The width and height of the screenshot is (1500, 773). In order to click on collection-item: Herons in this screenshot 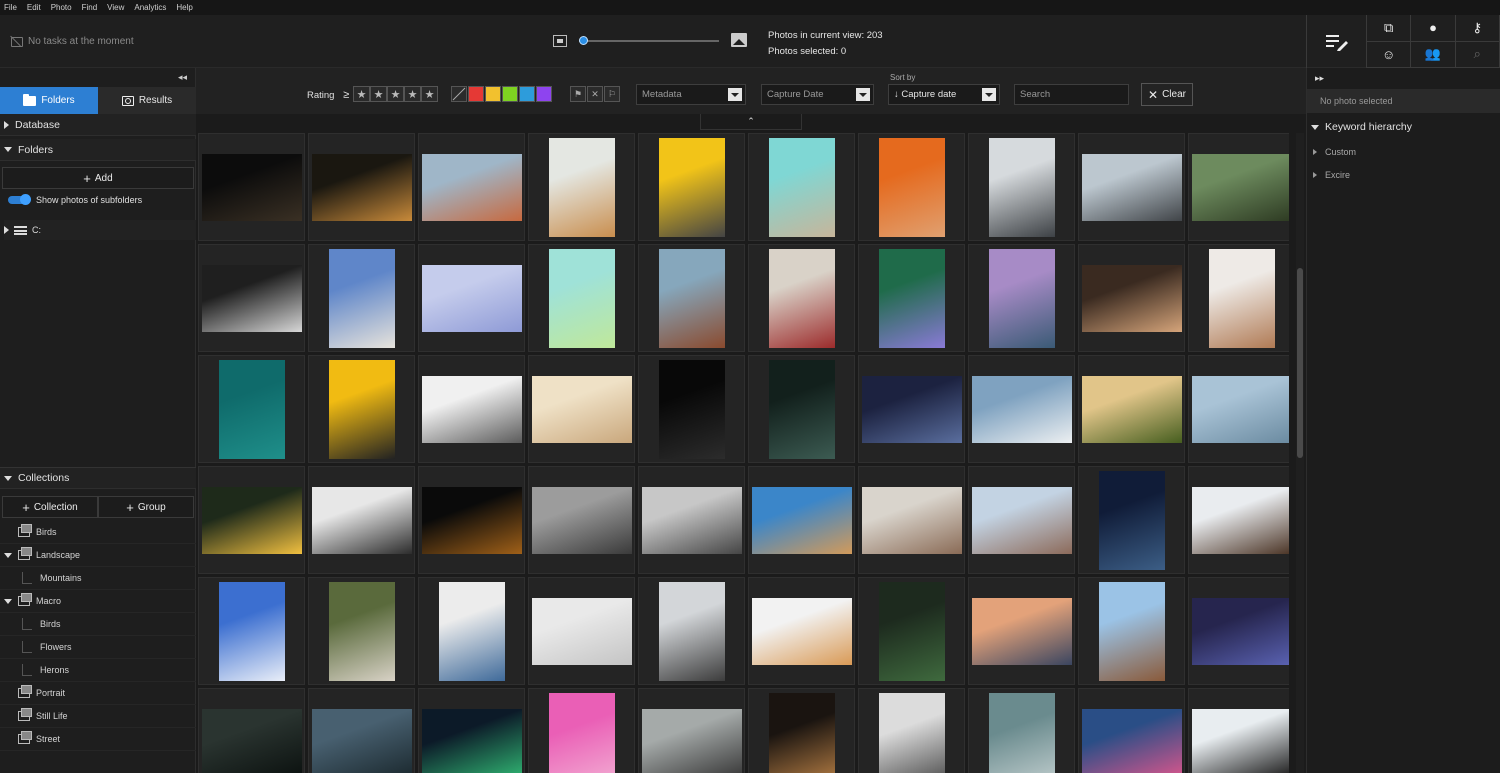, I will do `click(98, 670)`.